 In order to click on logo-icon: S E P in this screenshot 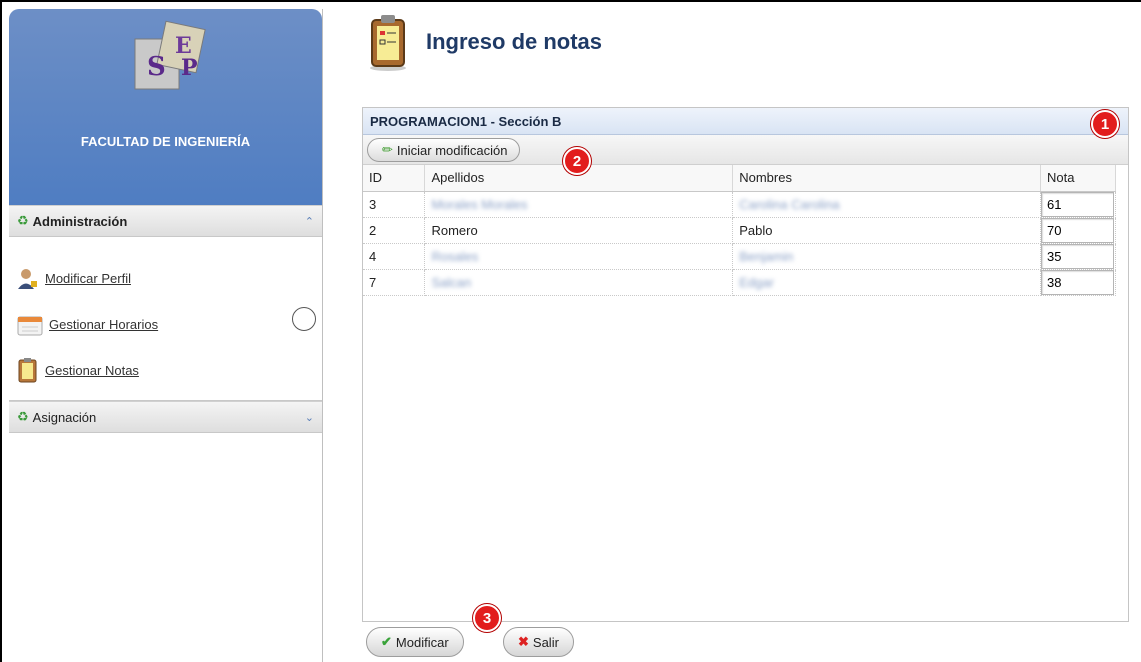, I will do `click(170, 55)`.